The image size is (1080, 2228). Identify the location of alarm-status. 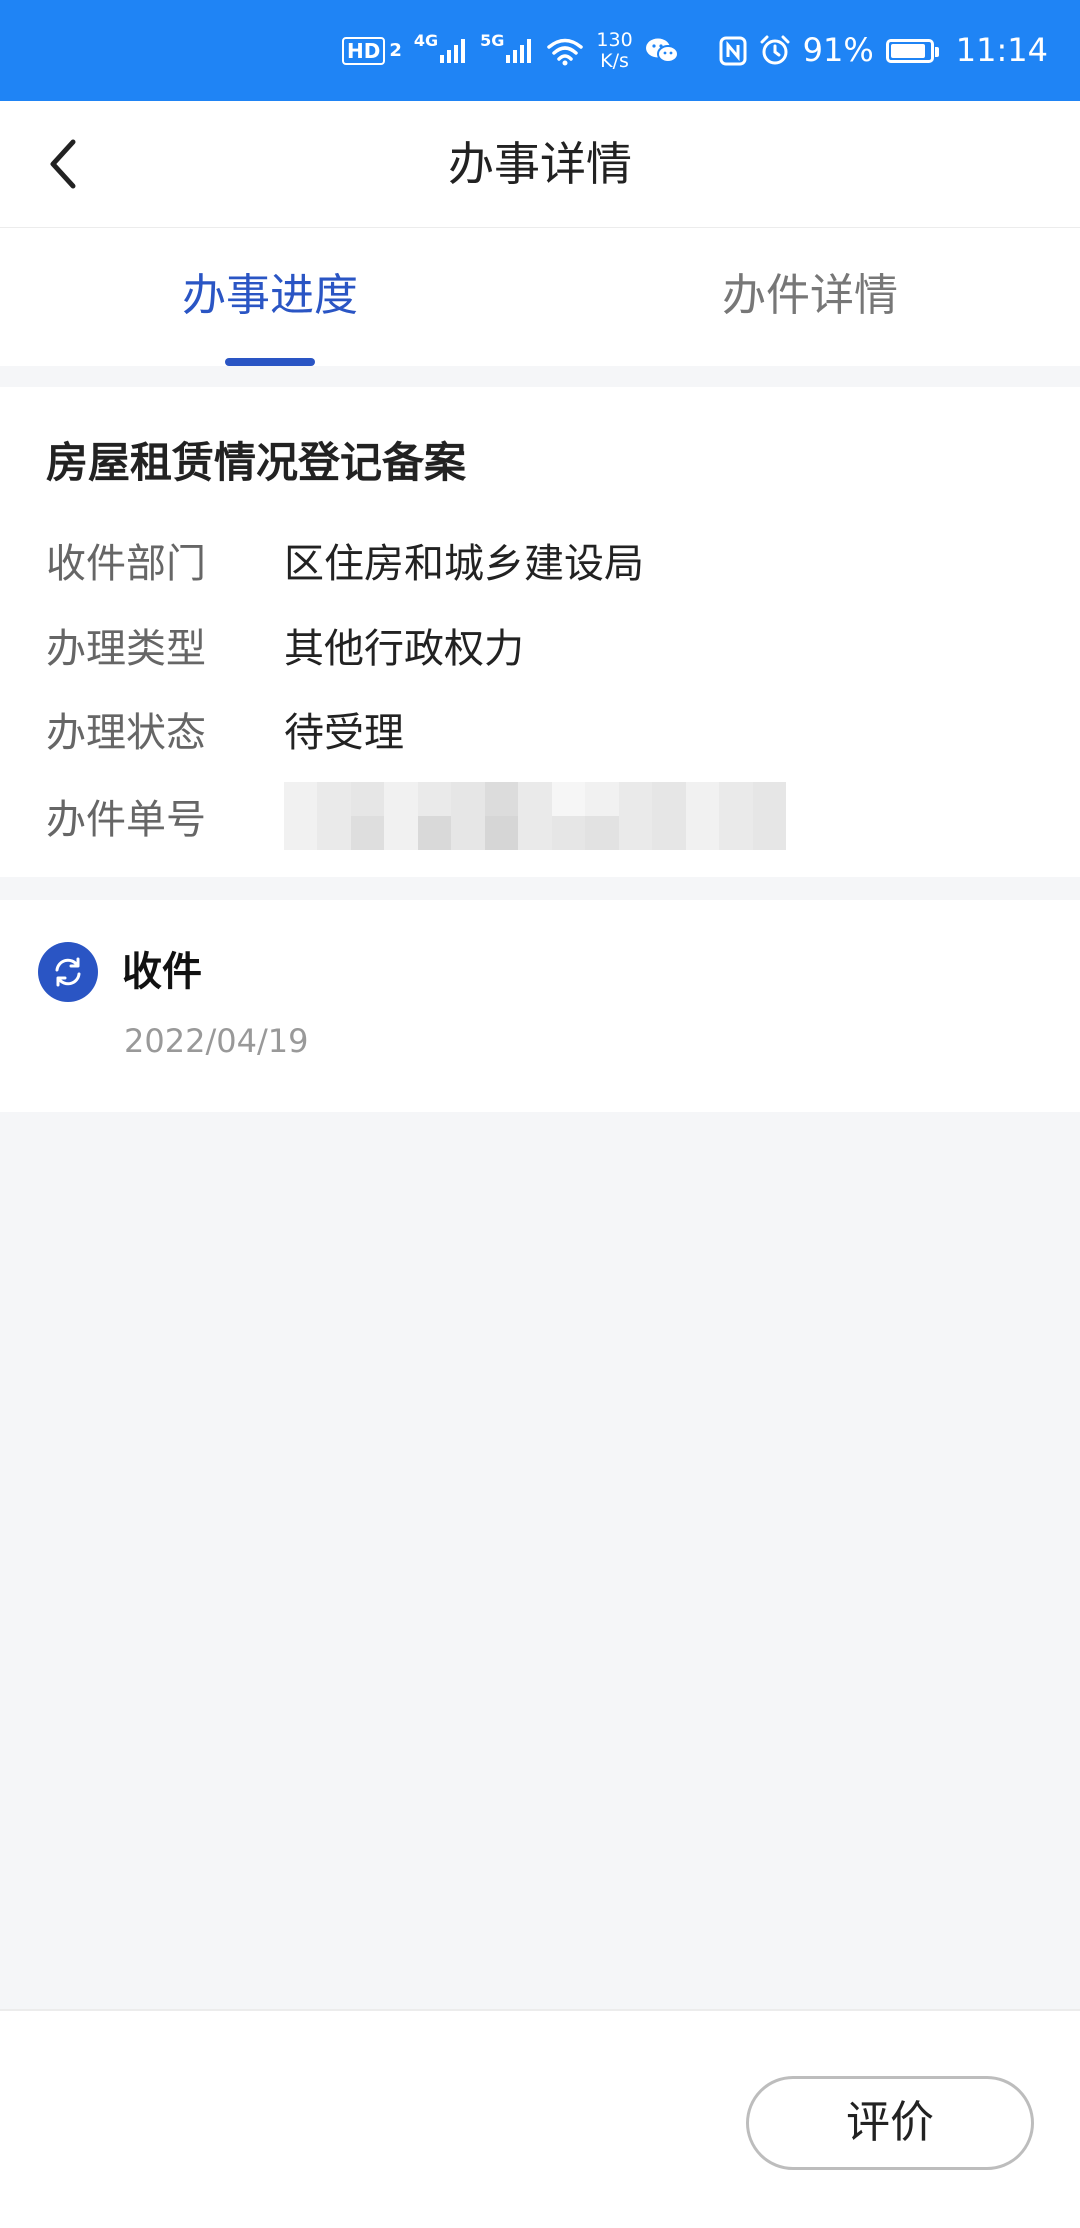
(775, 51).